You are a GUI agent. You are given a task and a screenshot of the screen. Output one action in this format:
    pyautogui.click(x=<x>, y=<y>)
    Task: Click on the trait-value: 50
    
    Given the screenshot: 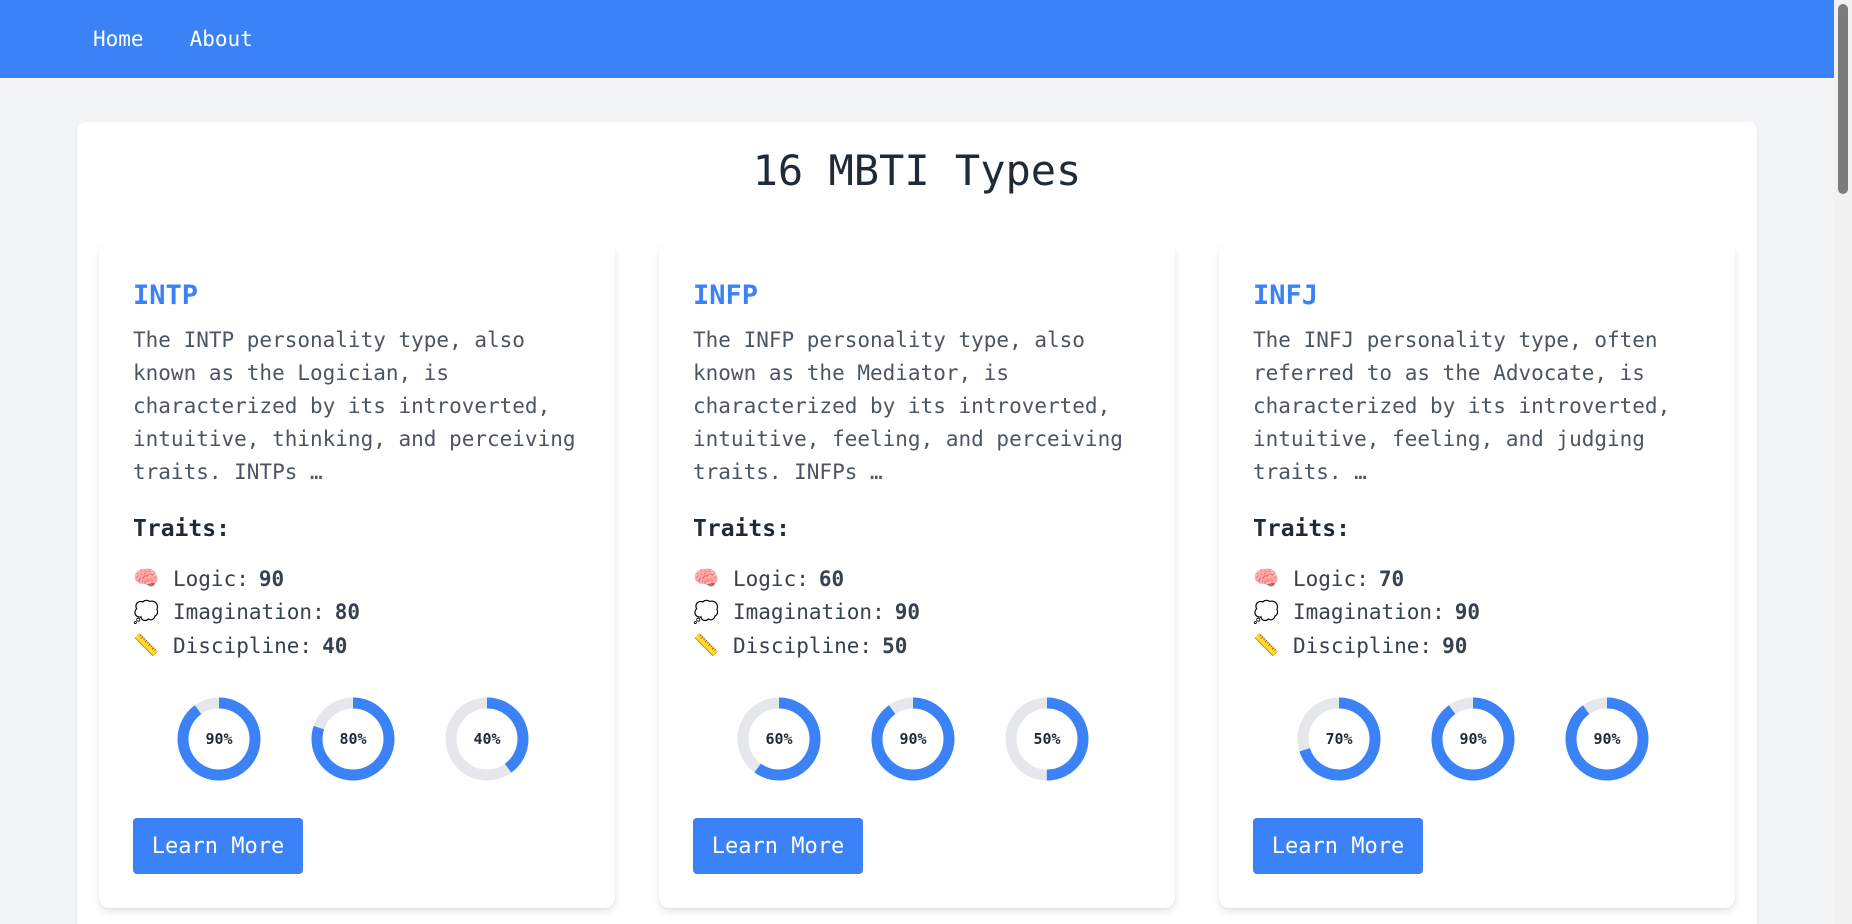 What is the action you would take?
    pyautogui.click(x=895, y=645)
    